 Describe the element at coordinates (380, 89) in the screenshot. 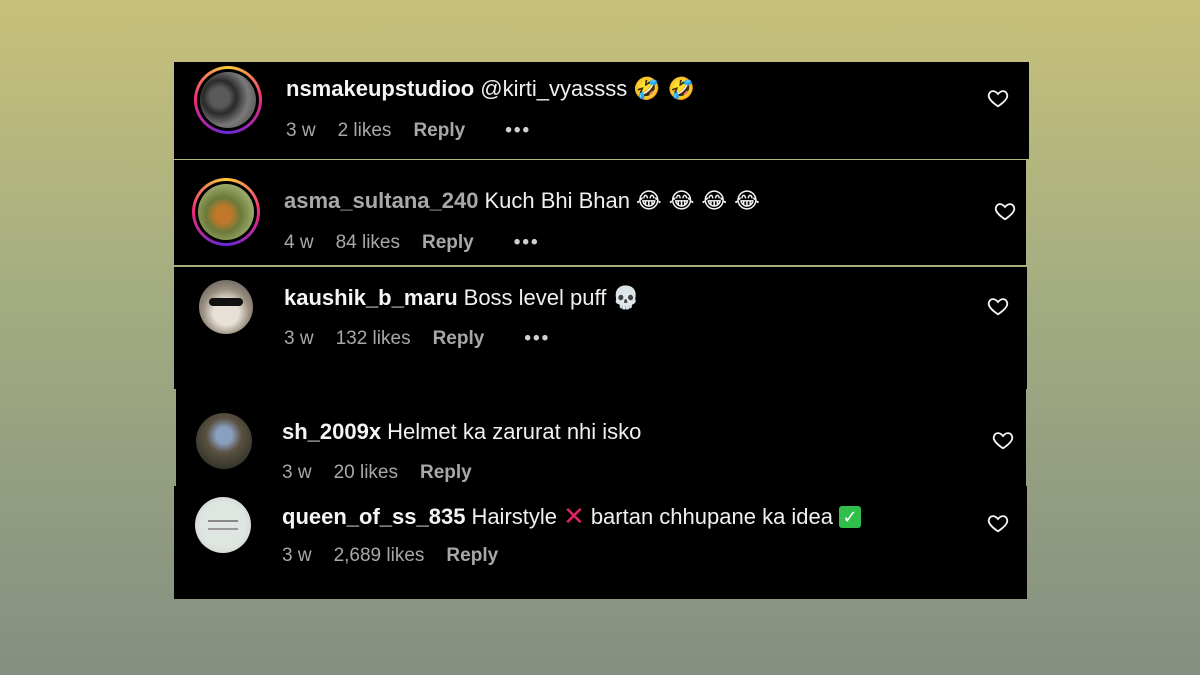

I see `comment-username: nsmakeupstudioo` at that location.